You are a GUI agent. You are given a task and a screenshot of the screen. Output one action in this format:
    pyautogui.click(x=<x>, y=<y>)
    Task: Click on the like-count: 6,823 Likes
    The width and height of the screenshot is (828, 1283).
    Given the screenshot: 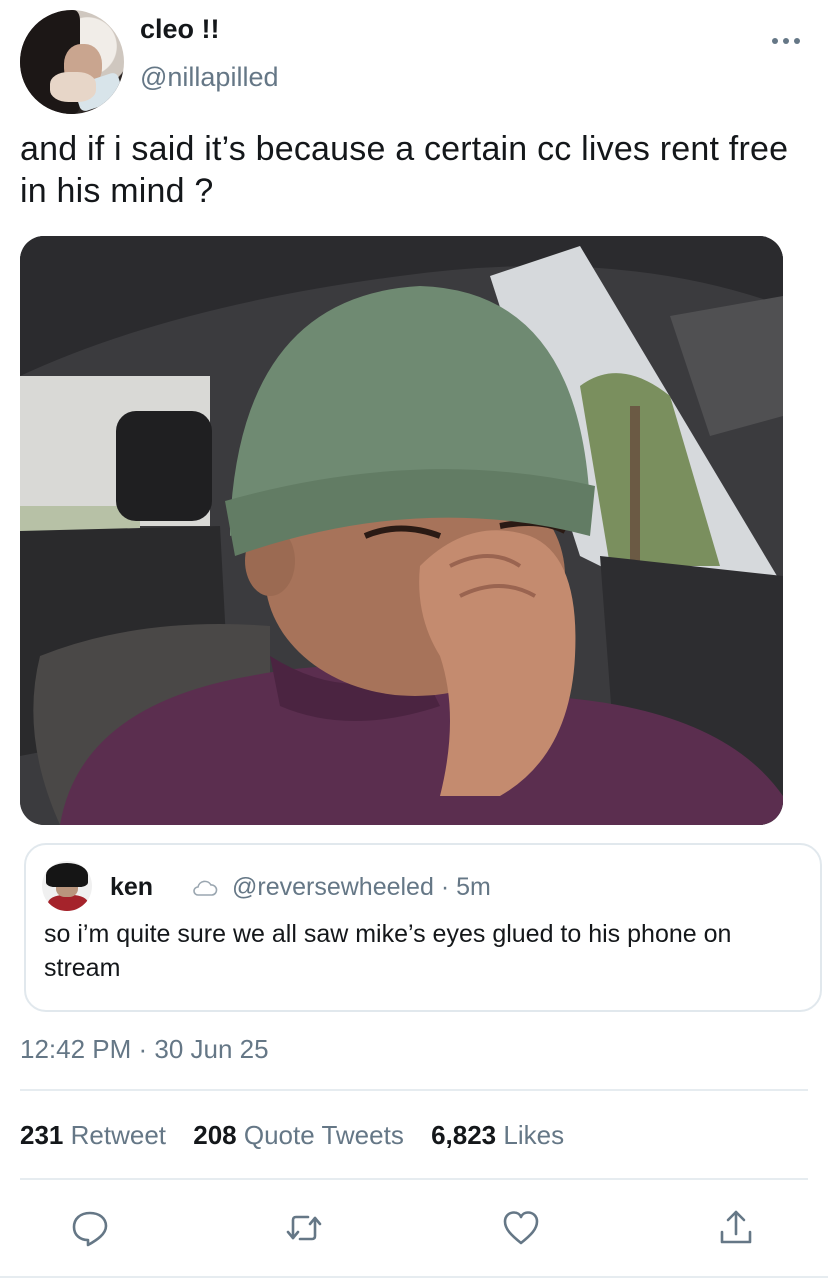 What is the action you would take?
    pyautogui.click(x=497, y=1135)
    